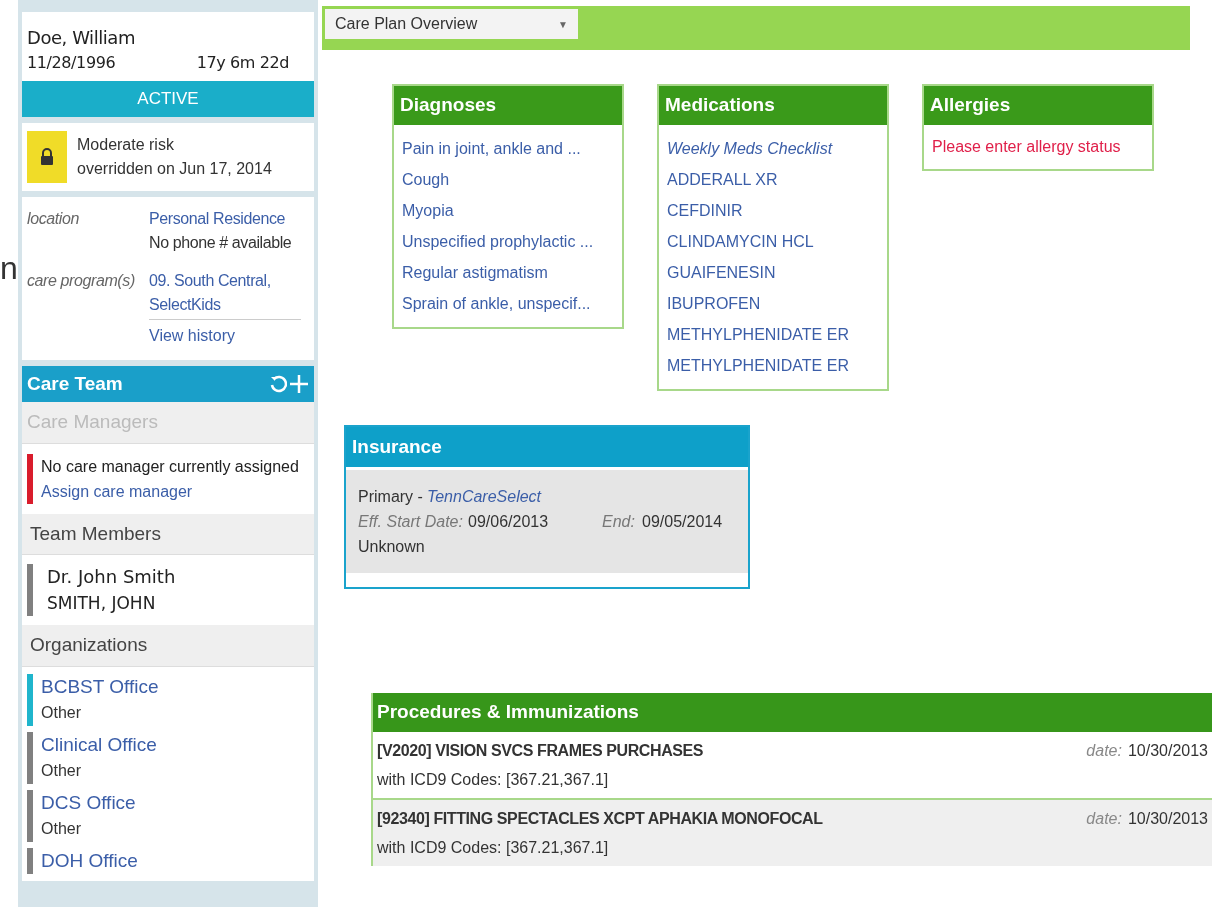 This screenshot has width=1212, height=907. I want to click on medication-link: ADDERALL XR, so click(773, 179).